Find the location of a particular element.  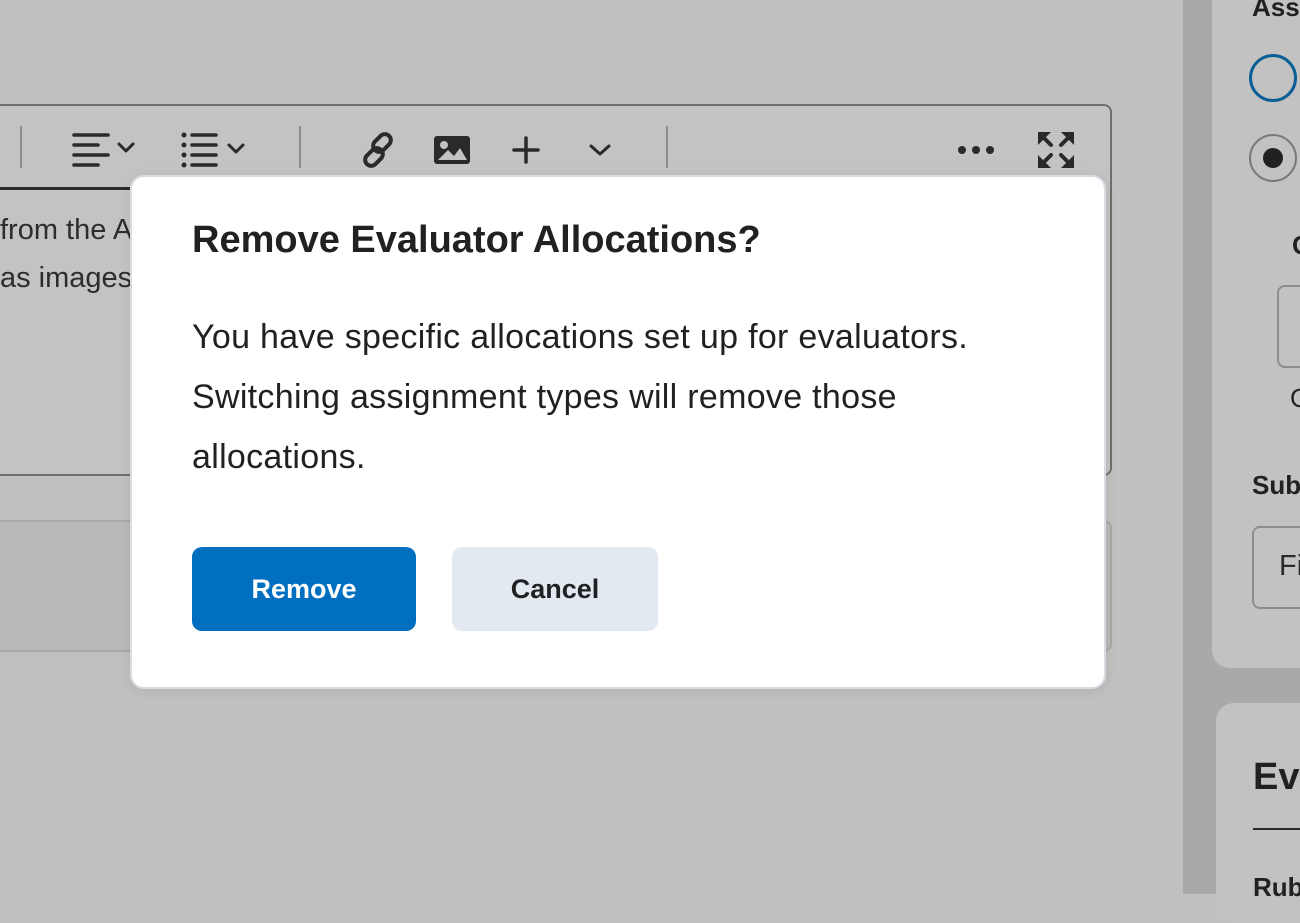

toolbar-active-indicator is located at coordinates (65, 188).